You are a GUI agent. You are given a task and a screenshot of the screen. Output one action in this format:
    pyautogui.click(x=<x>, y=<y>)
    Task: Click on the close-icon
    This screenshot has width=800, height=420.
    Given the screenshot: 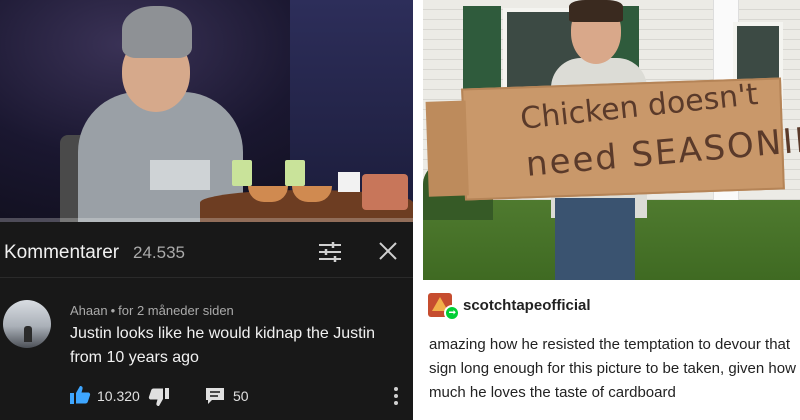 What is the action you would take?
    pyautogui.click(x=388, y=251)
    